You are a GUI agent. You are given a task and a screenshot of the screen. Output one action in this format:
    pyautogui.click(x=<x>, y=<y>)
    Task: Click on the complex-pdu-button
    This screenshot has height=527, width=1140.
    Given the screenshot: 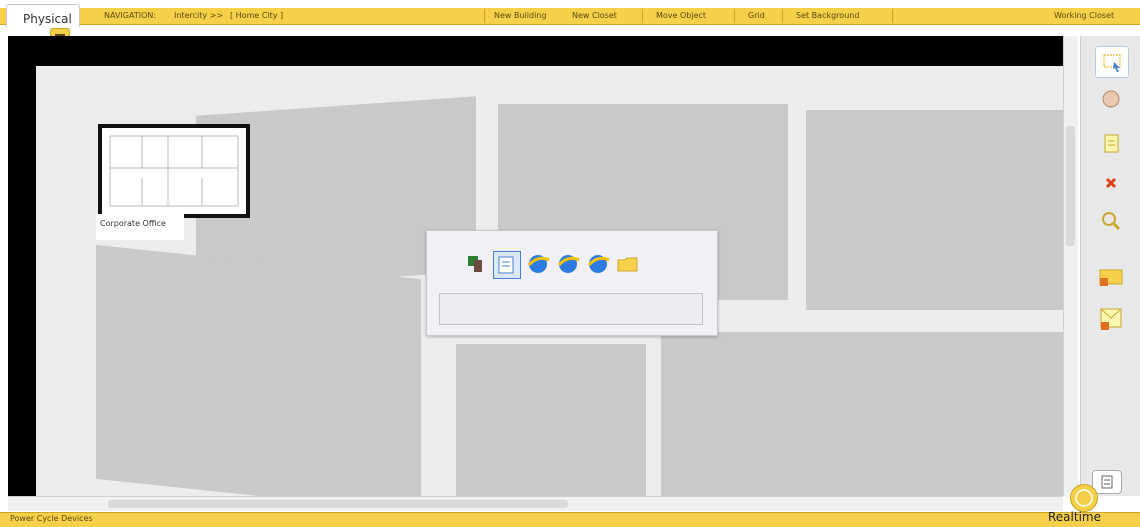 What is the action you would take?
    pyautogui.click(x=1111, y=319)
    